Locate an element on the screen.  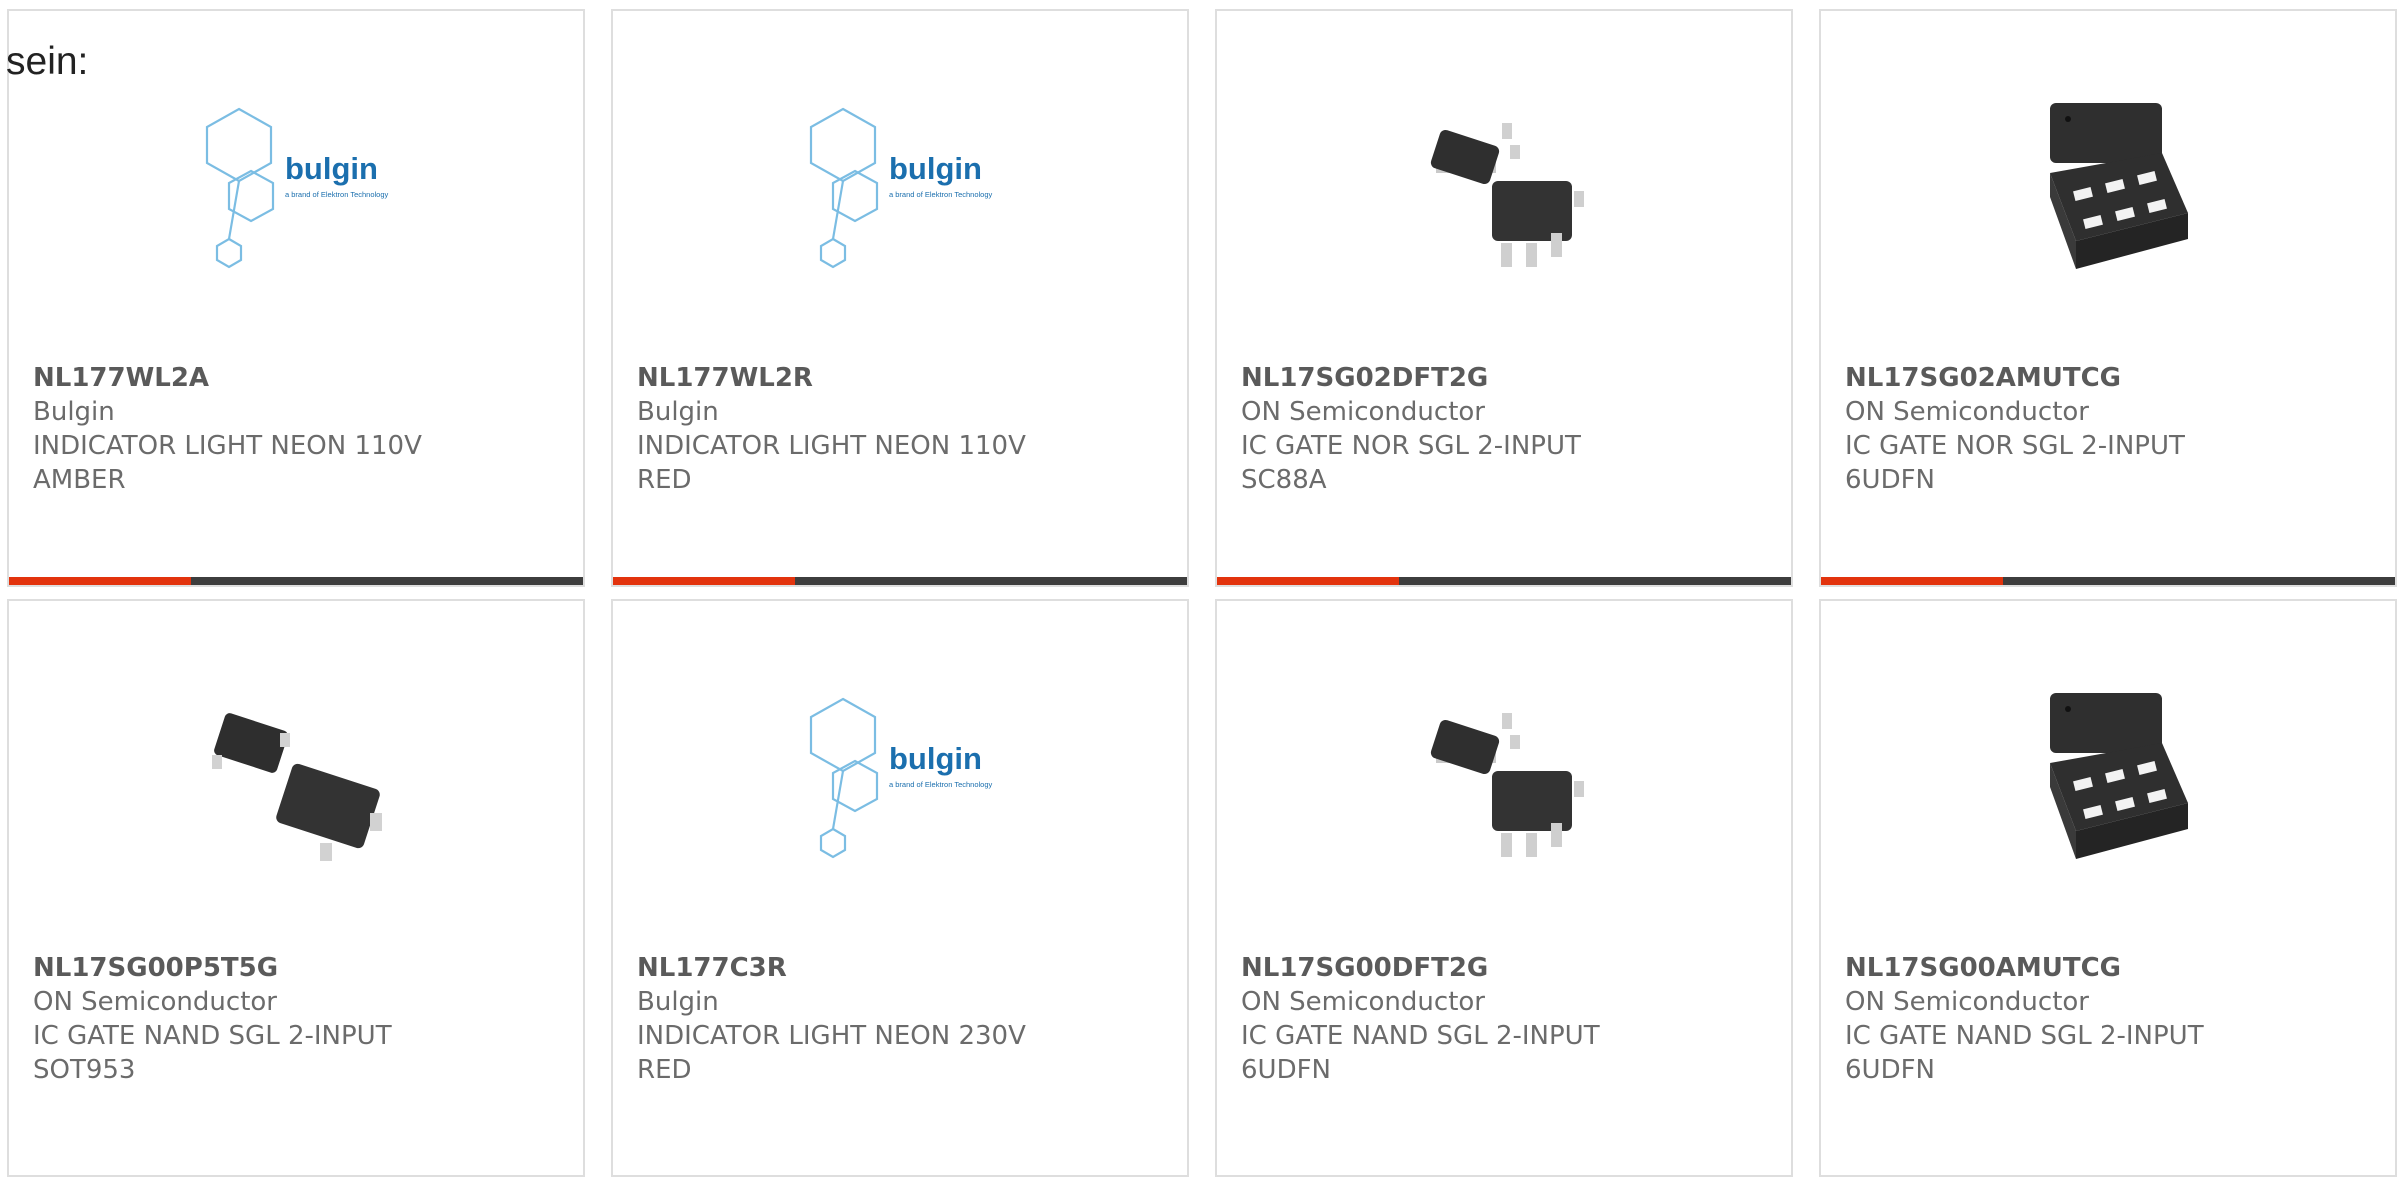
part-number-link: NL17SG02AMUTCG is located at coordinates (2105, 378).